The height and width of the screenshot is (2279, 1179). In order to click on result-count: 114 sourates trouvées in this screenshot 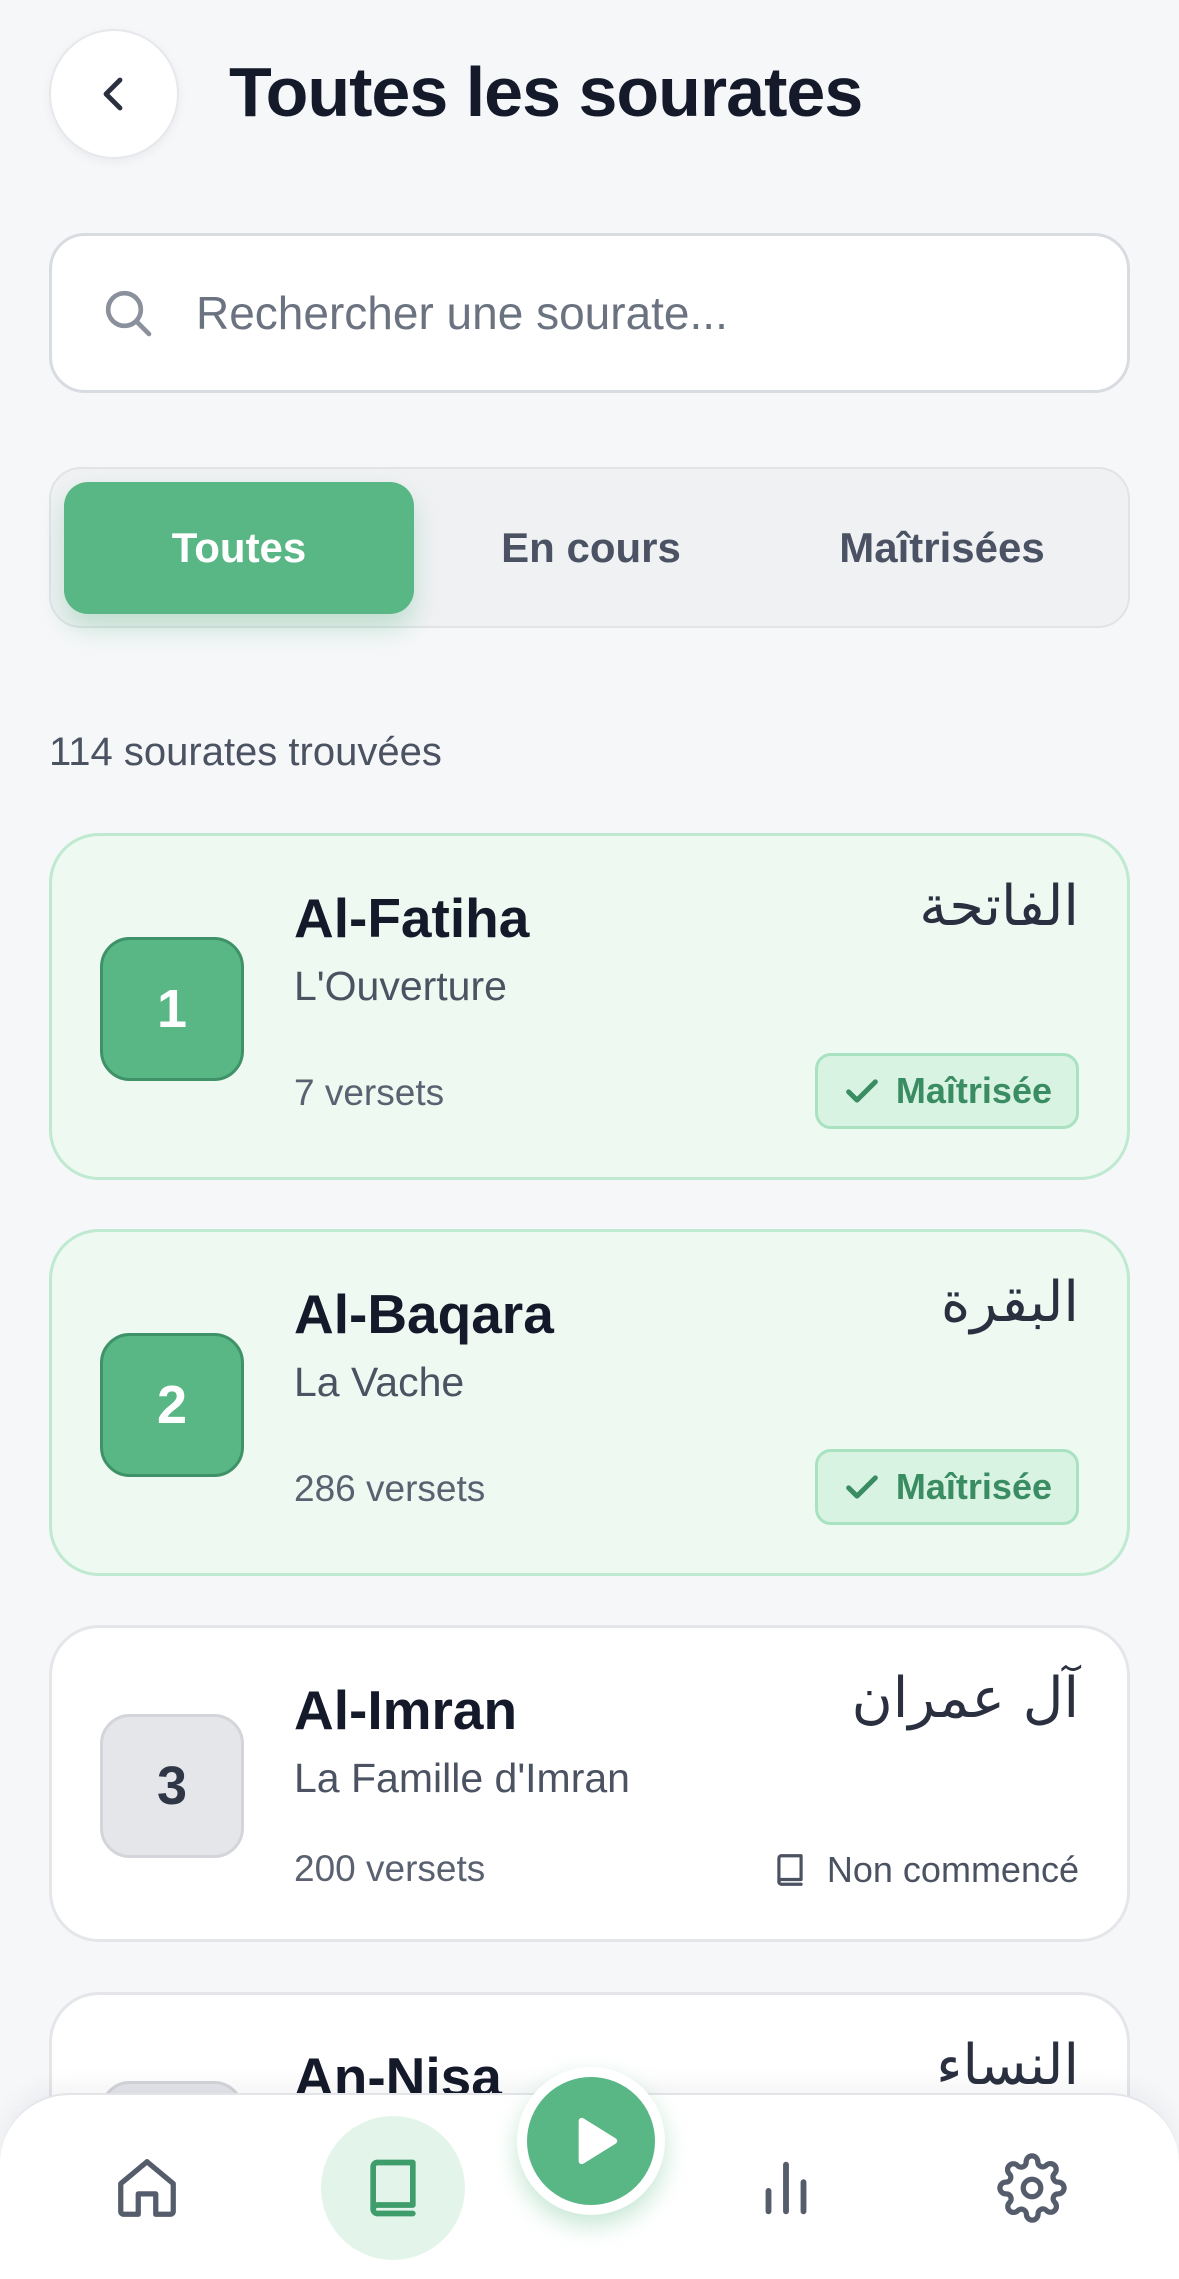, I will do `click(245, 752)`.